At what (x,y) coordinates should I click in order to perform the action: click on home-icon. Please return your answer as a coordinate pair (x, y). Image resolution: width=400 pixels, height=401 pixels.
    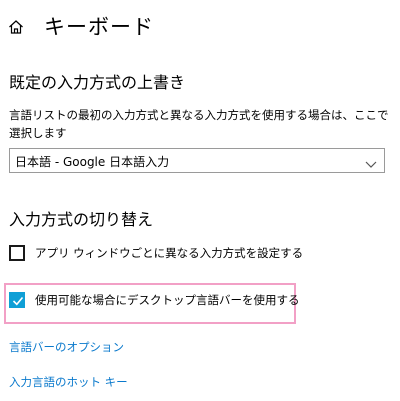
    Looking at the image, I should click on (16, 27).